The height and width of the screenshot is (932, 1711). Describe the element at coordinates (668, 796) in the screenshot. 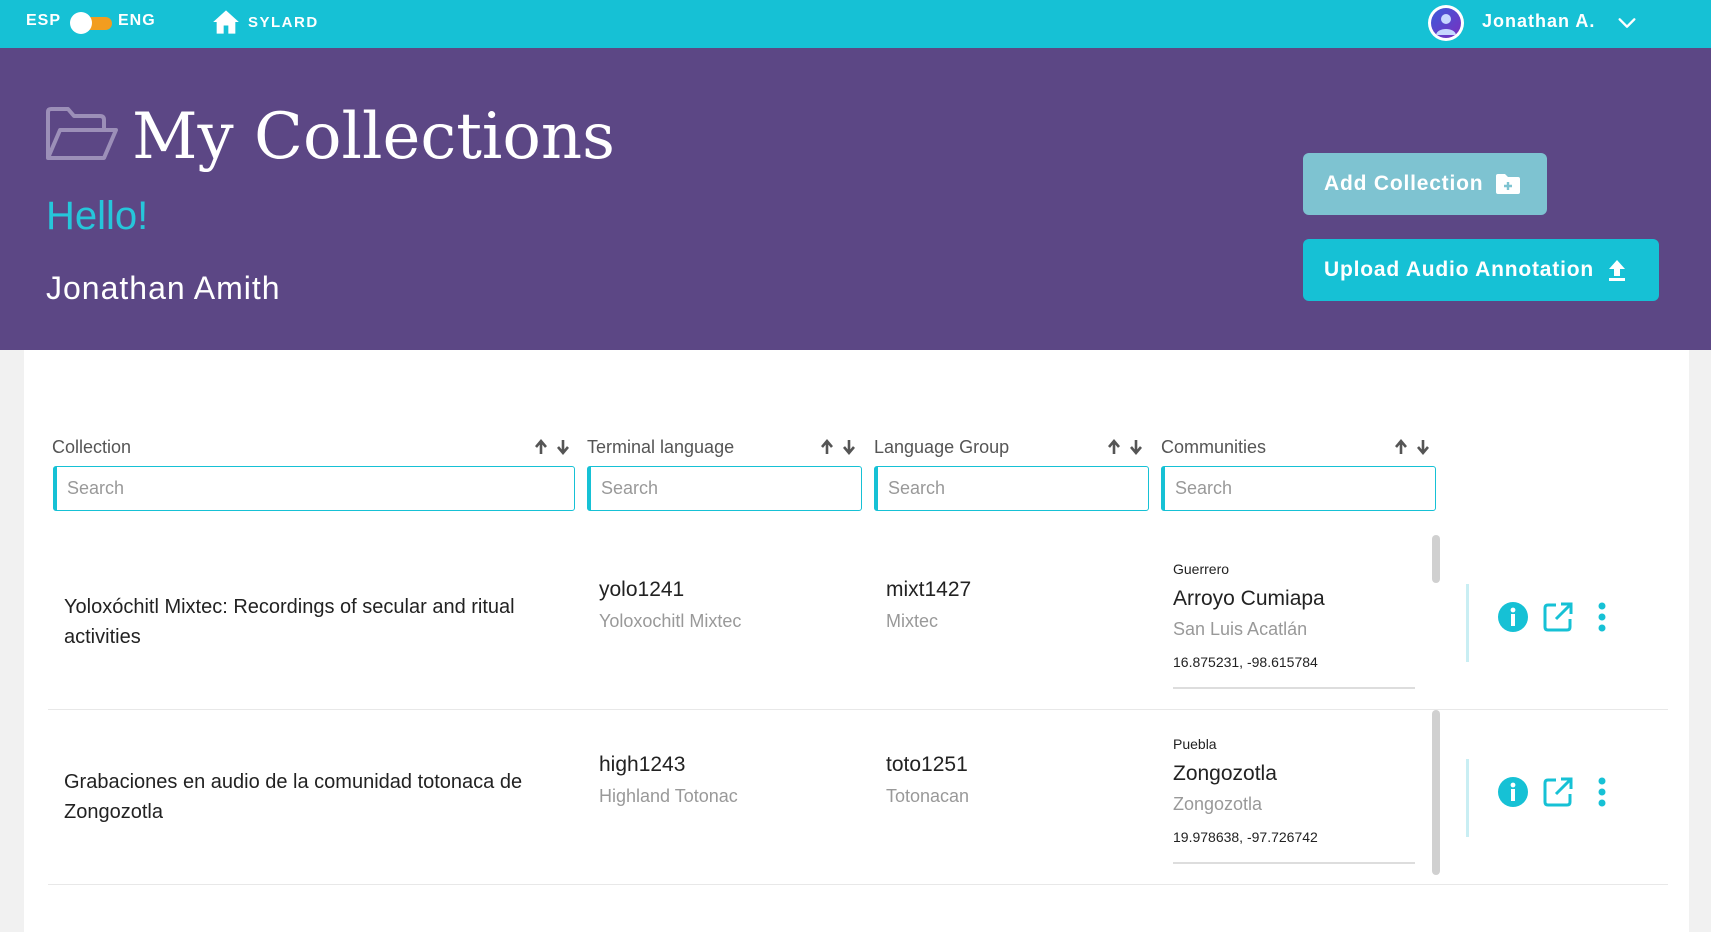

I see `terminal-language-name: Highland Totonac` at that location.